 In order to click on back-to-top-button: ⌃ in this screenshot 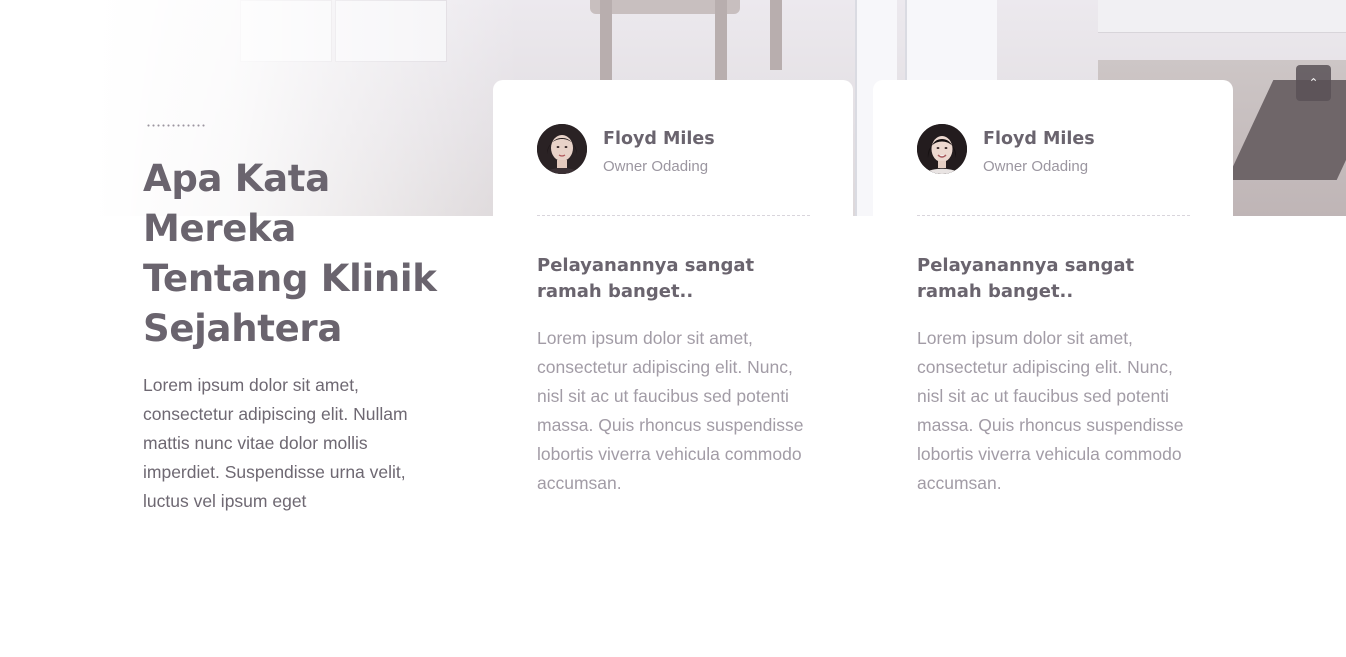, I will do `click(1313, 83)`.